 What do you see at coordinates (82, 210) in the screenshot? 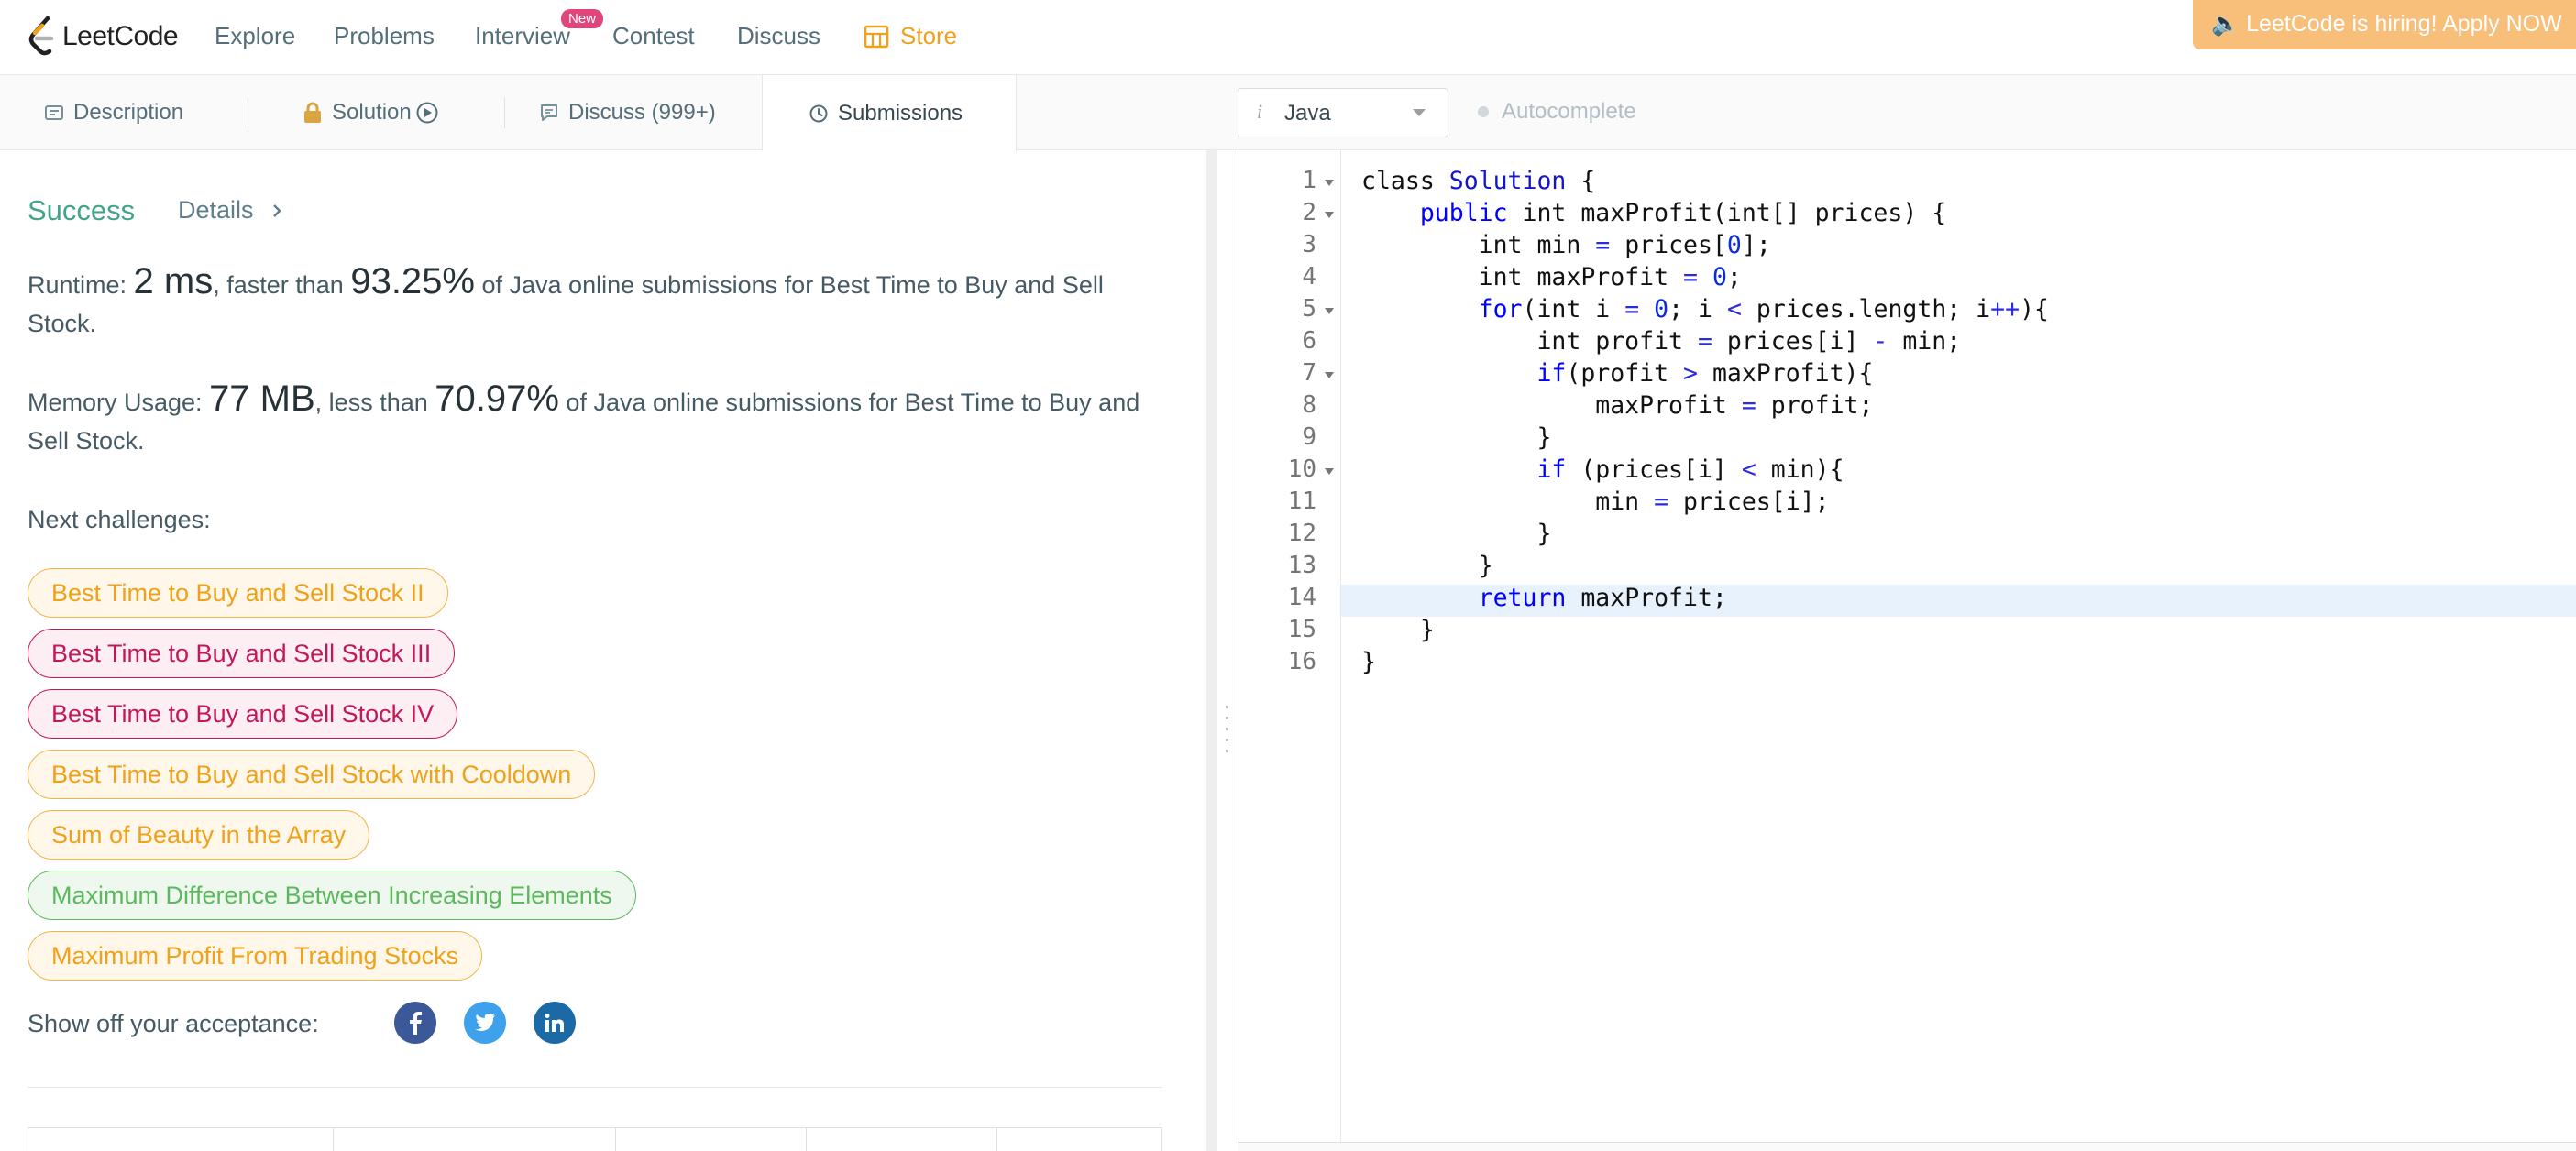
I see `result-status: Success` at bounding box center [82, 210].